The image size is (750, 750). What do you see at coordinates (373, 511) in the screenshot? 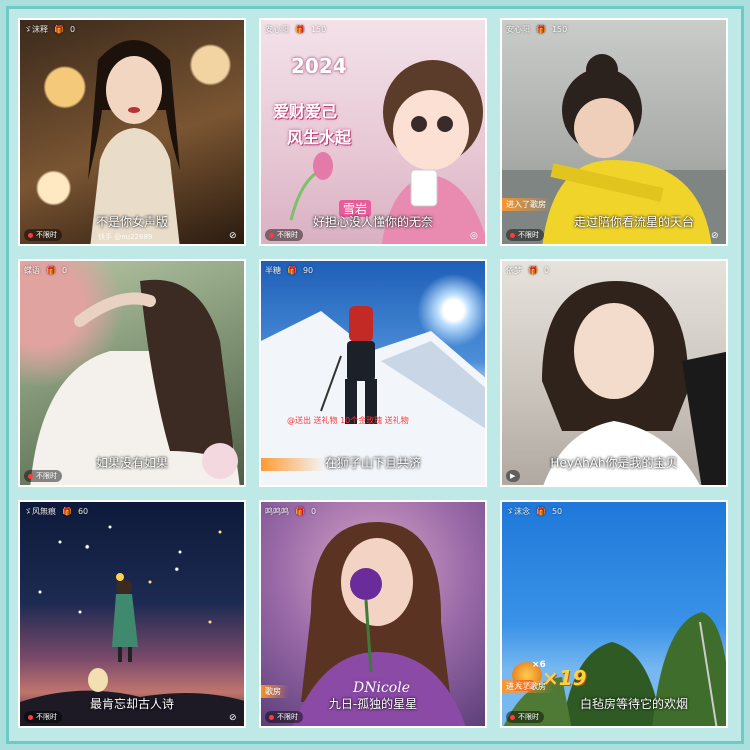
I see `room-topbar: 鸣鸣鸣 🎁 0` at bounding box center [373, 511].